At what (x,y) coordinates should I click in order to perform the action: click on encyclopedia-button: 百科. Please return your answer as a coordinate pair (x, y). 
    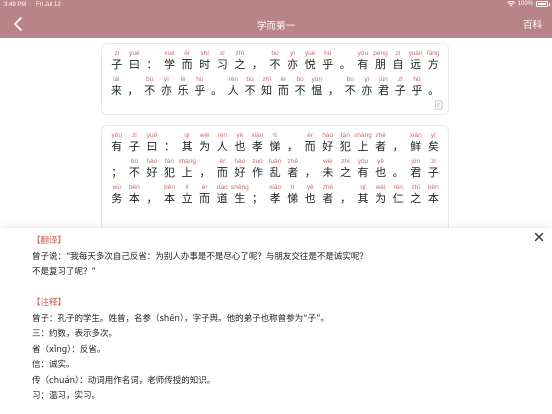
    Looking at the image, I should click on (532, 24).